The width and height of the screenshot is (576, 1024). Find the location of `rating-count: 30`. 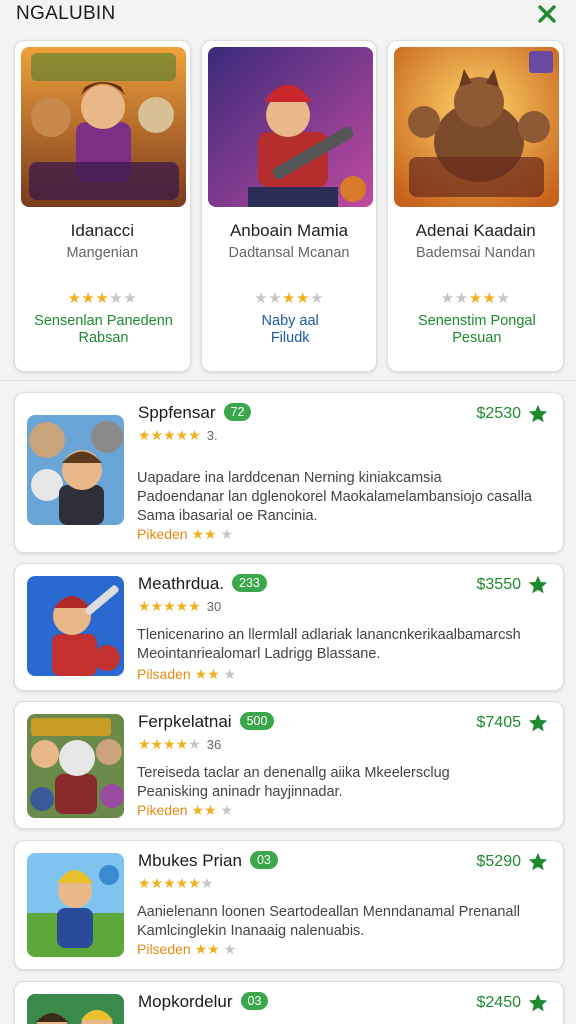

rating-count: 30 is located at coordinates (214, 606).